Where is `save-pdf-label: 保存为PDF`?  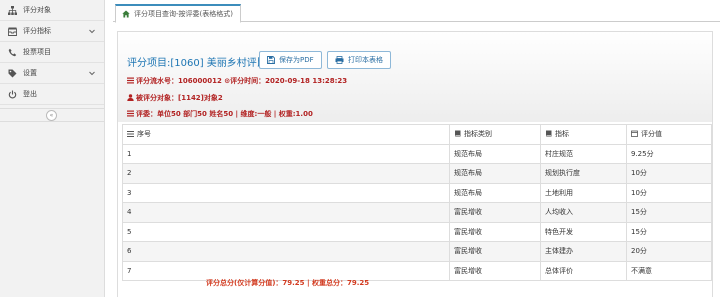 save-pdf-label: 保存为PDF is located at coordinates (296, 60).